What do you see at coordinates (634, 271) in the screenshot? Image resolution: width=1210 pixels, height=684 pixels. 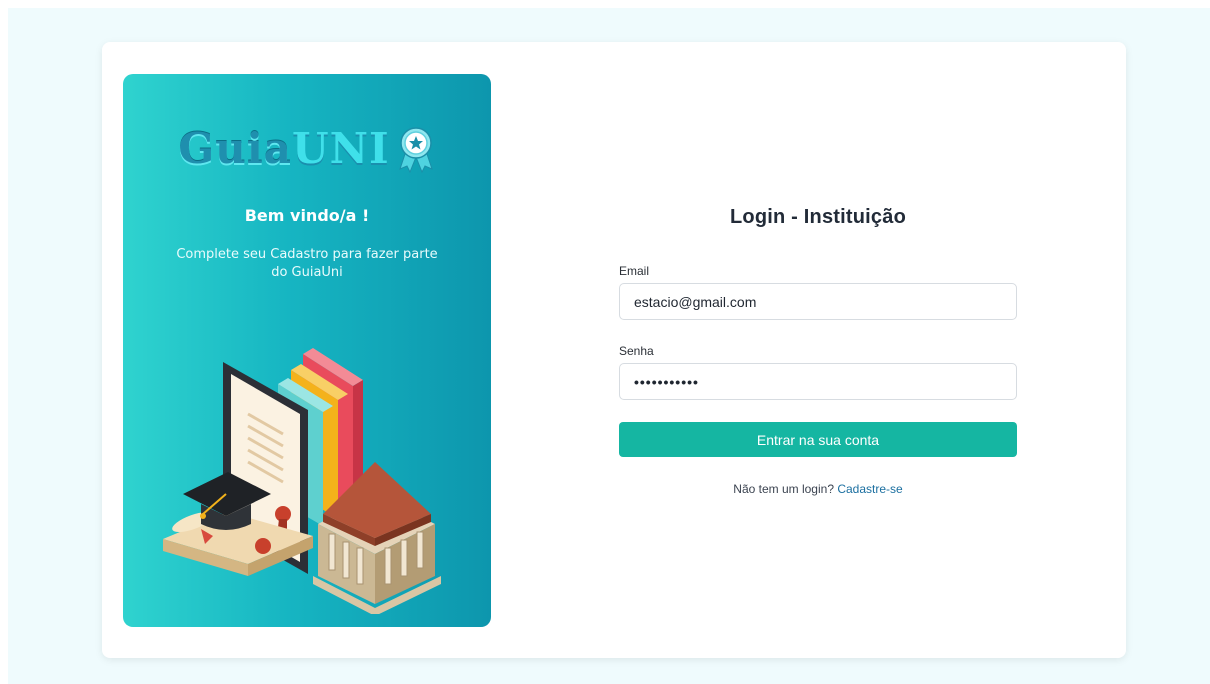 I see `email-label: Email` at bounding box center [634, 271].